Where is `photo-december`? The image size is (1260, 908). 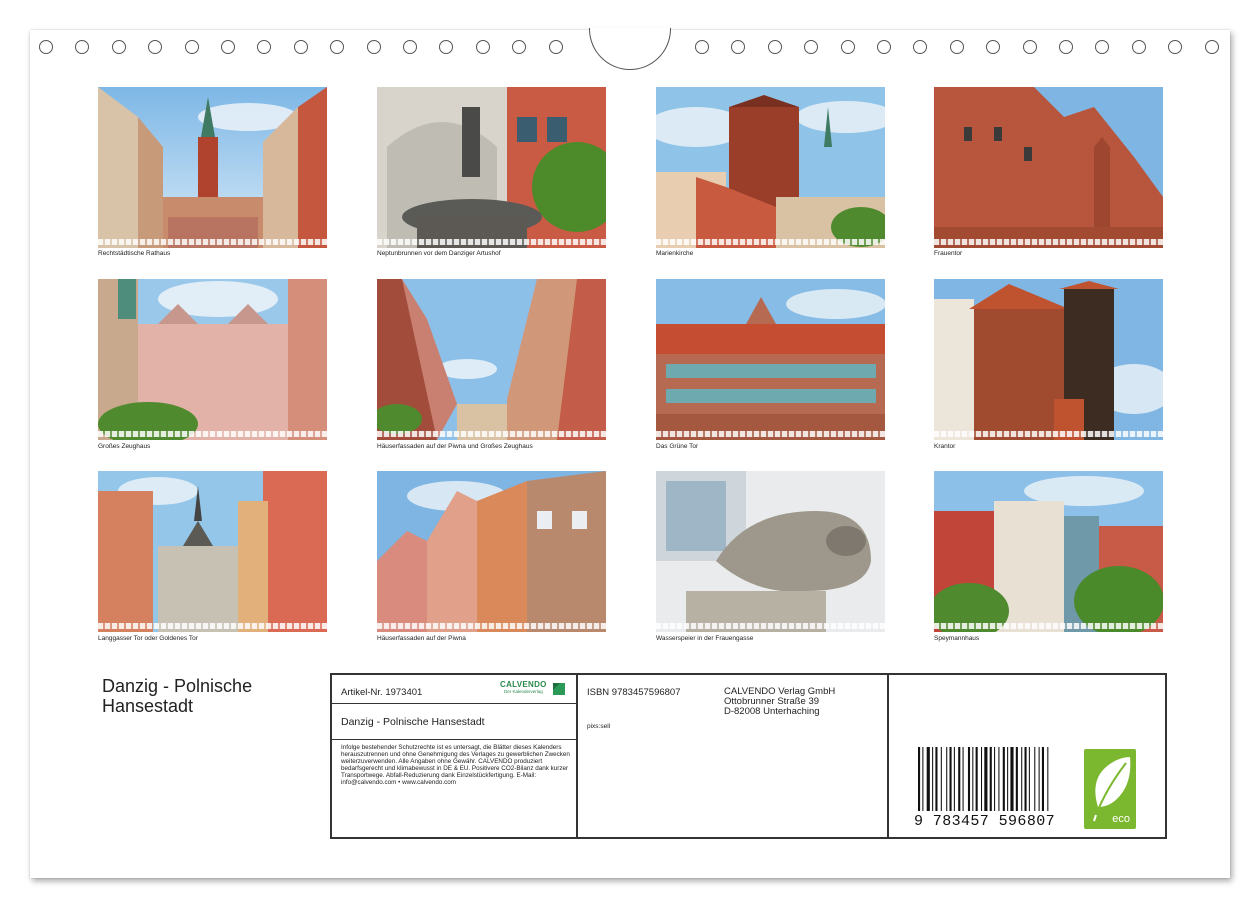
photo-december is located at coordinates (1048, 551).